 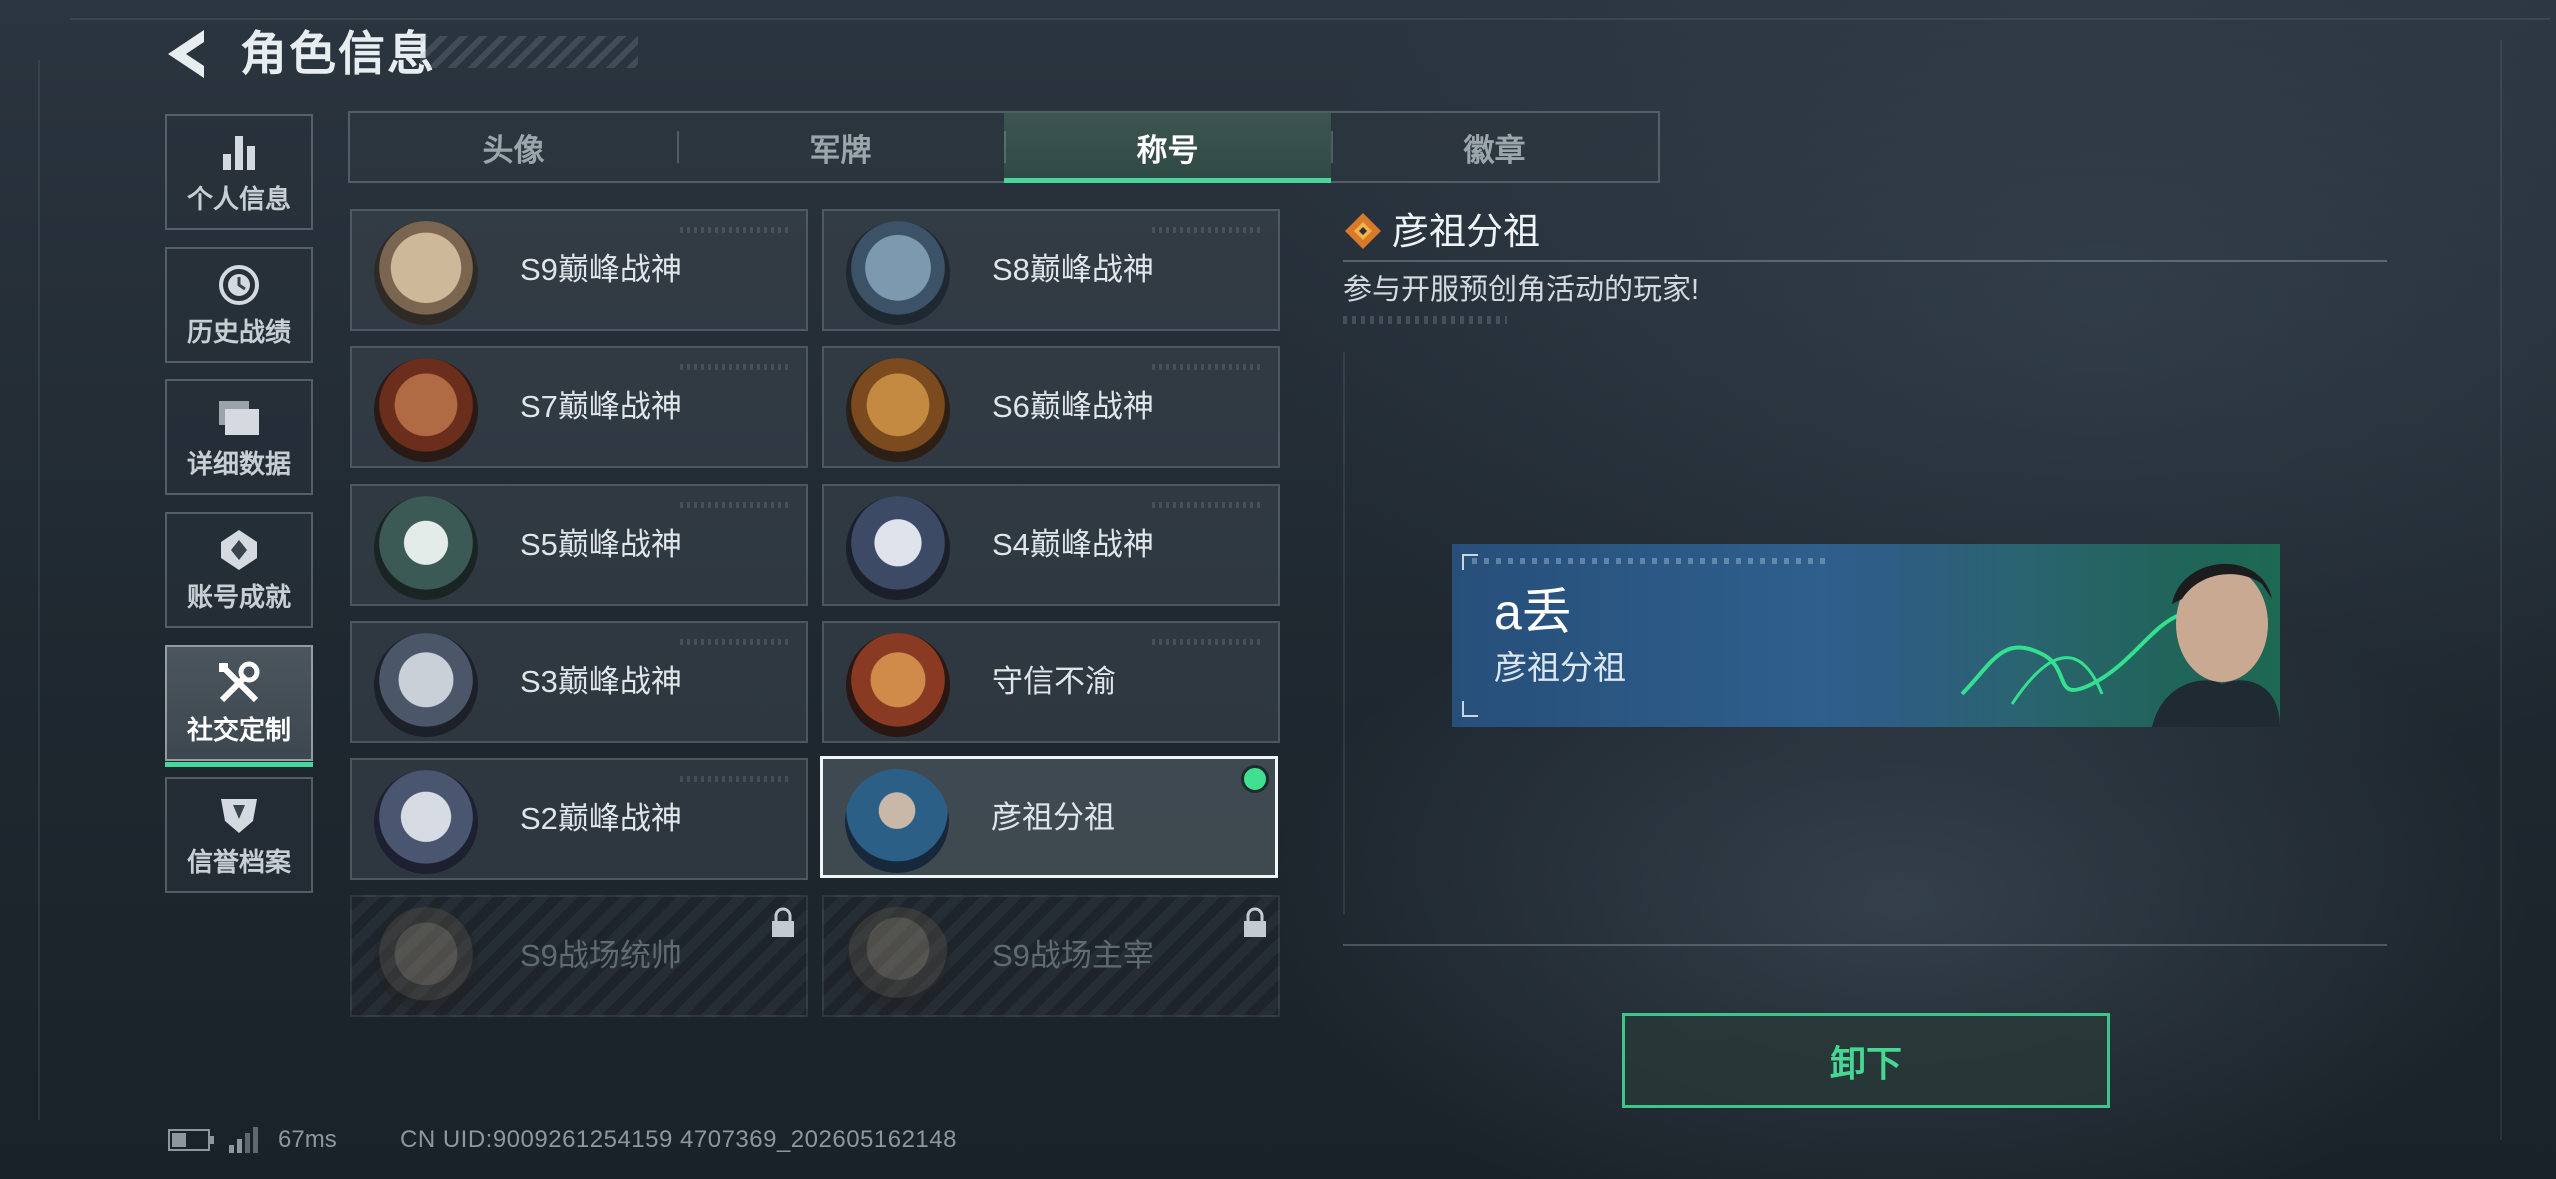 I want to click on warship-emblem-icon, so click(x=426, y=959).